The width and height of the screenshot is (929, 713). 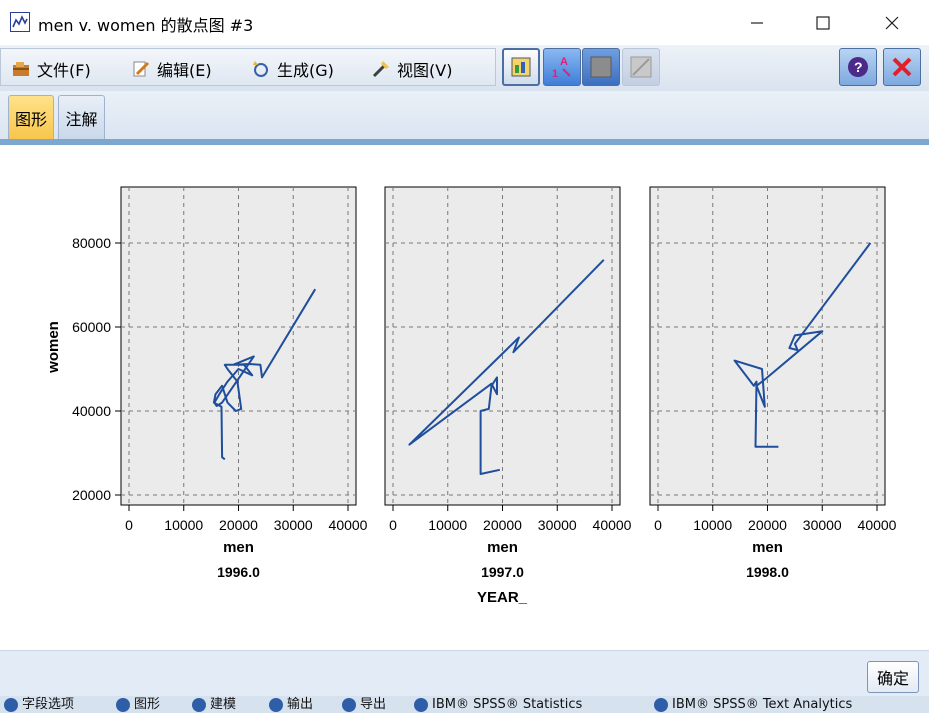 I want to click on facet-value-label: 1998.0, so click(x=767, y=572).